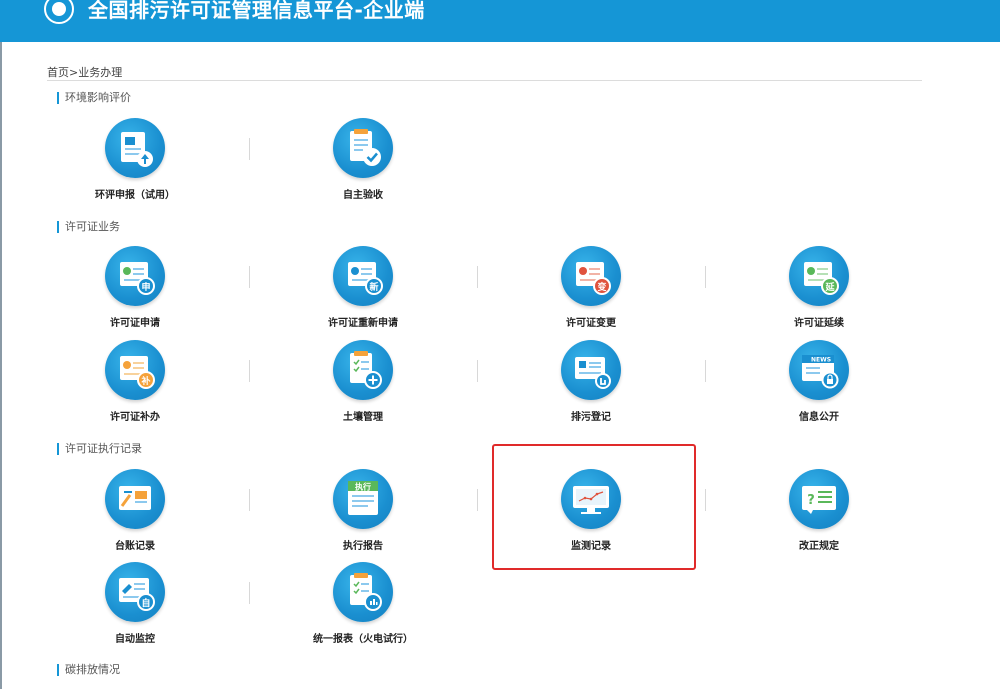 Image resolution: width=1000 pixels, height=689 pixels. I want to click on tile-unified-report: 统一报表（火电试行）, so click(363, 608).